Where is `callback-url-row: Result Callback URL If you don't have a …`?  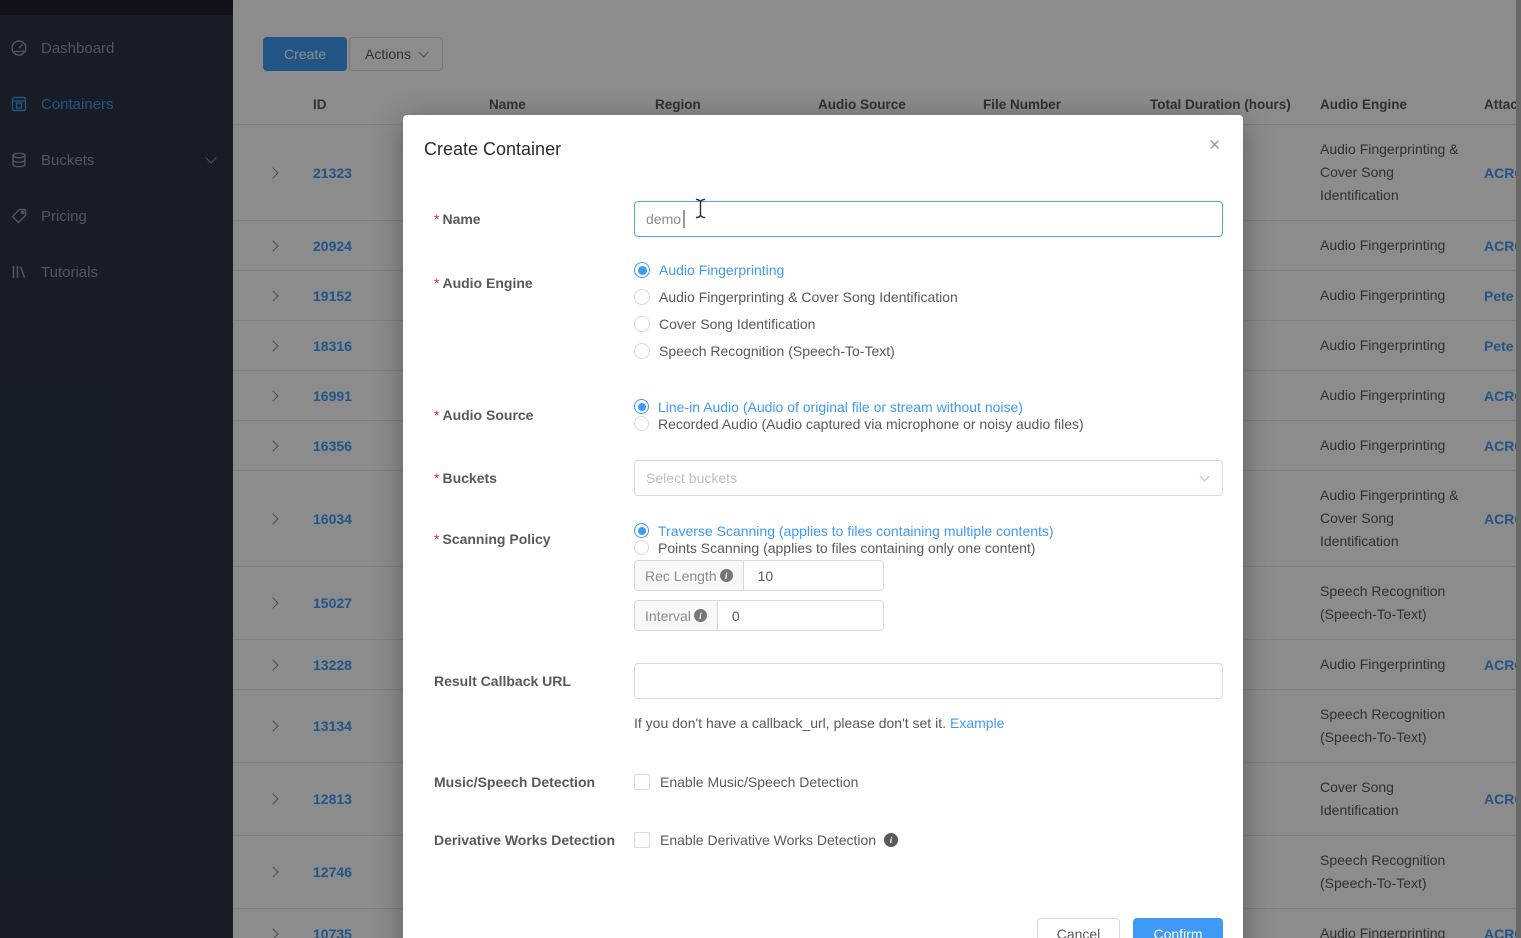
callback-url-row: Result Callback URL If you don't have a … is located at coordinates (828, 697).